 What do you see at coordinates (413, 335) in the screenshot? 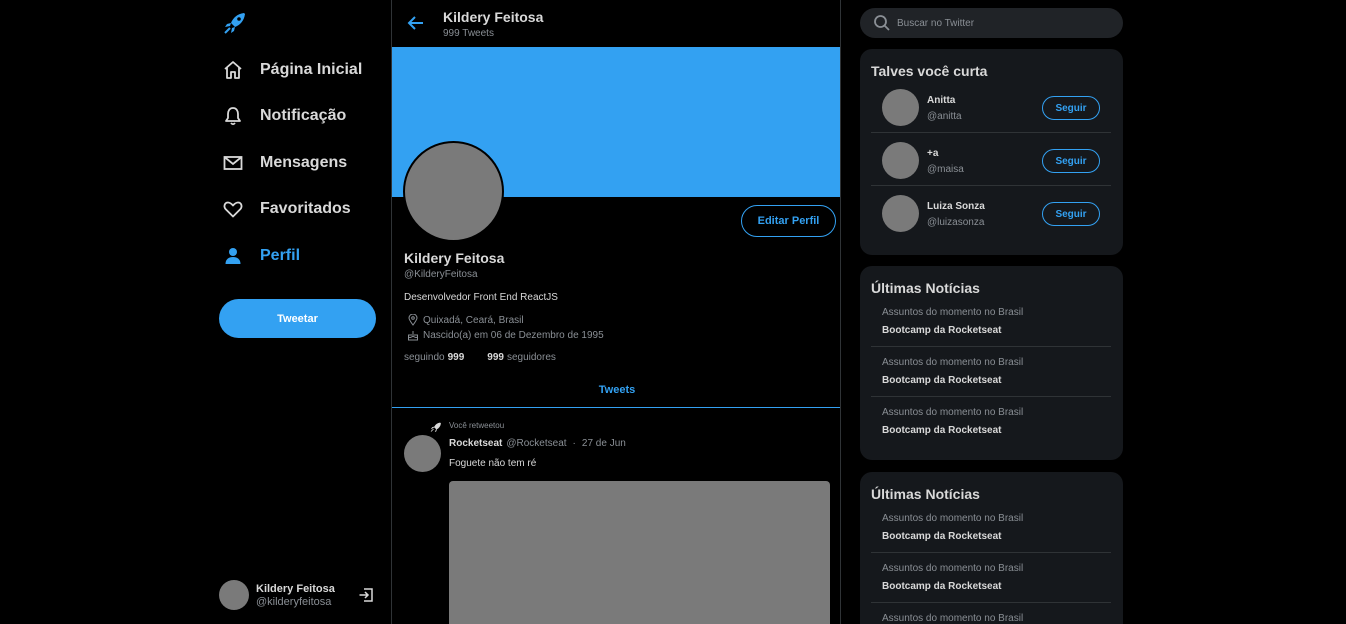
I see `cake-icon` at bounding box center [413, 335].